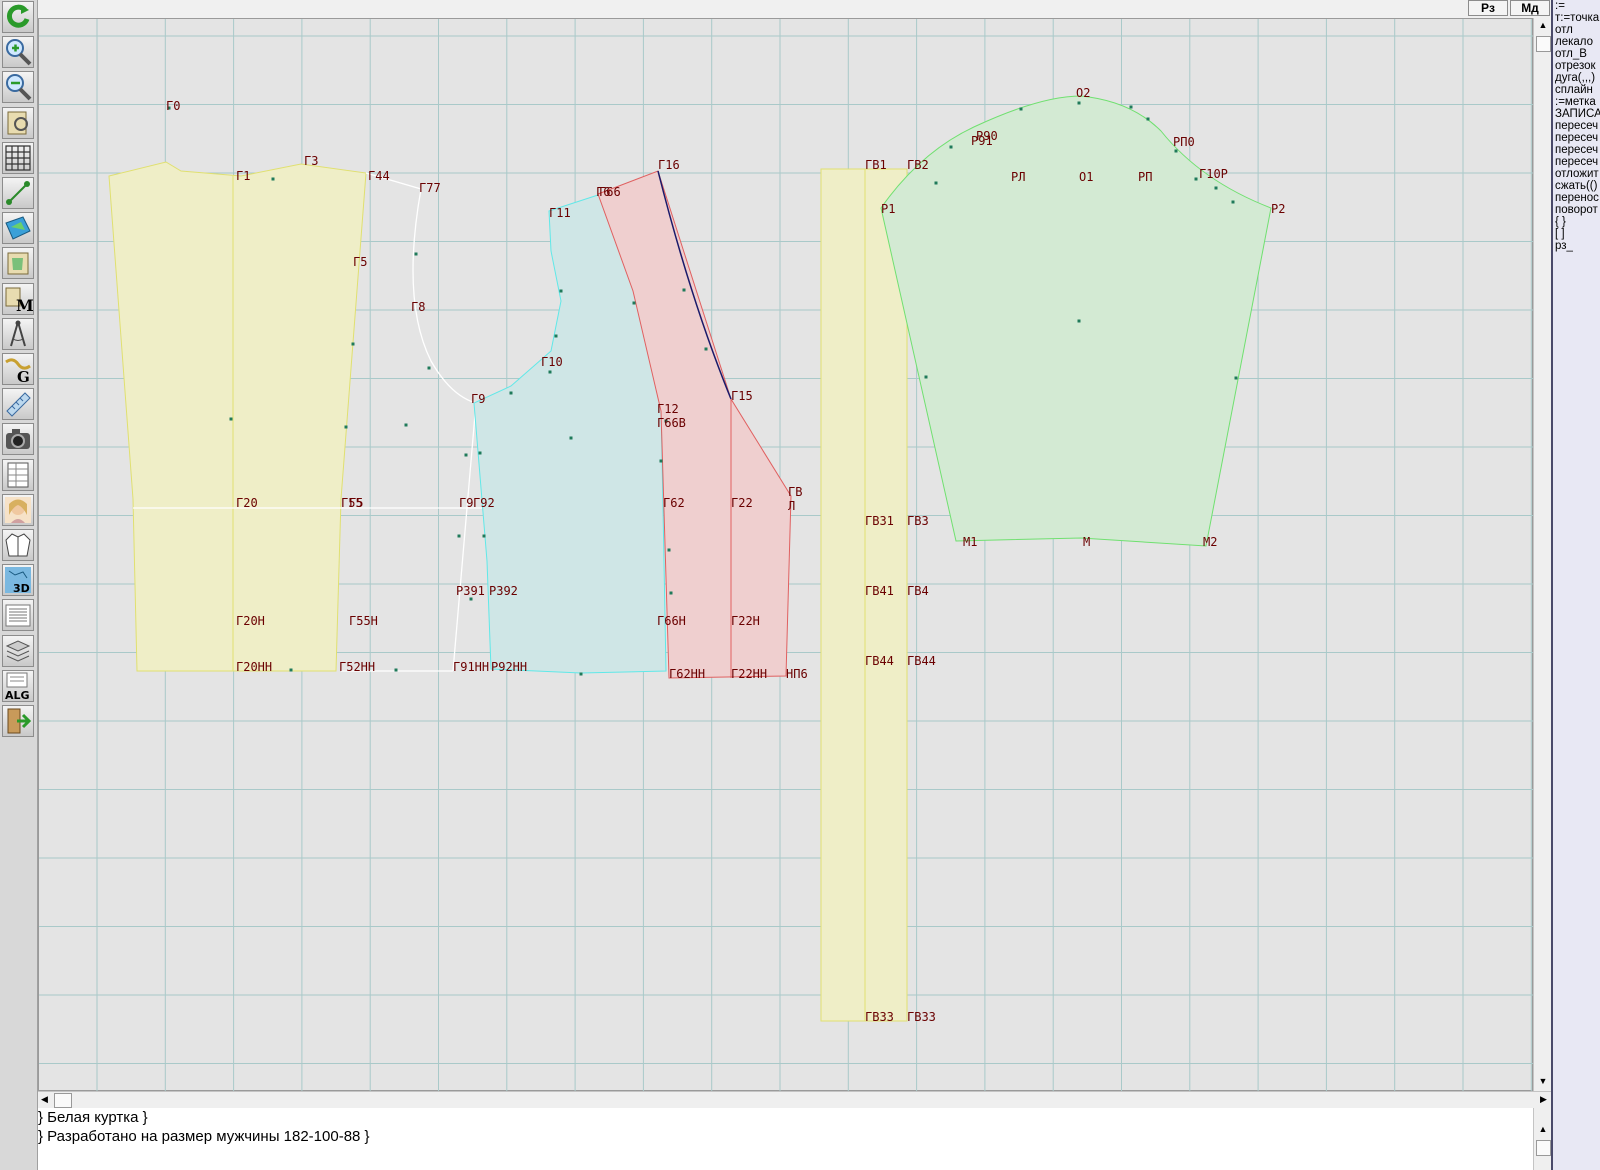 Image resolution: width=1600 pixels, height=1170 pixels. Describe the element at coordinates (888, 209) in the screenshot. I see `point-label: Р1` at that location.